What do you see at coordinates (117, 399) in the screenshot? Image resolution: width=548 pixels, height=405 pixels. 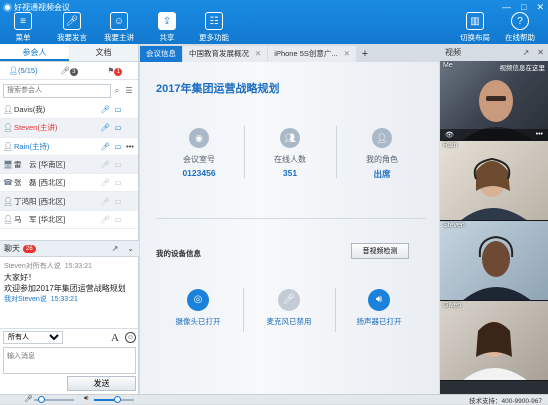 I see `speaker-volume-knob` at bounding box center [117, 399].